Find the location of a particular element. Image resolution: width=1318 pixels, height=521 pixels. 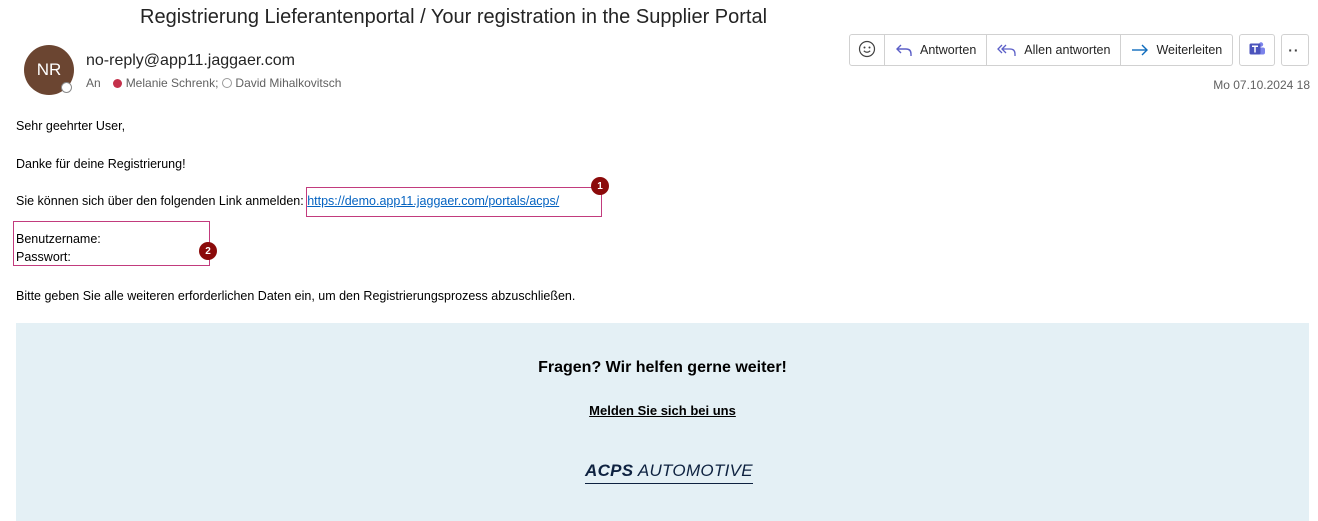

credentials-highlight-box is located at coordinates (111, 243).